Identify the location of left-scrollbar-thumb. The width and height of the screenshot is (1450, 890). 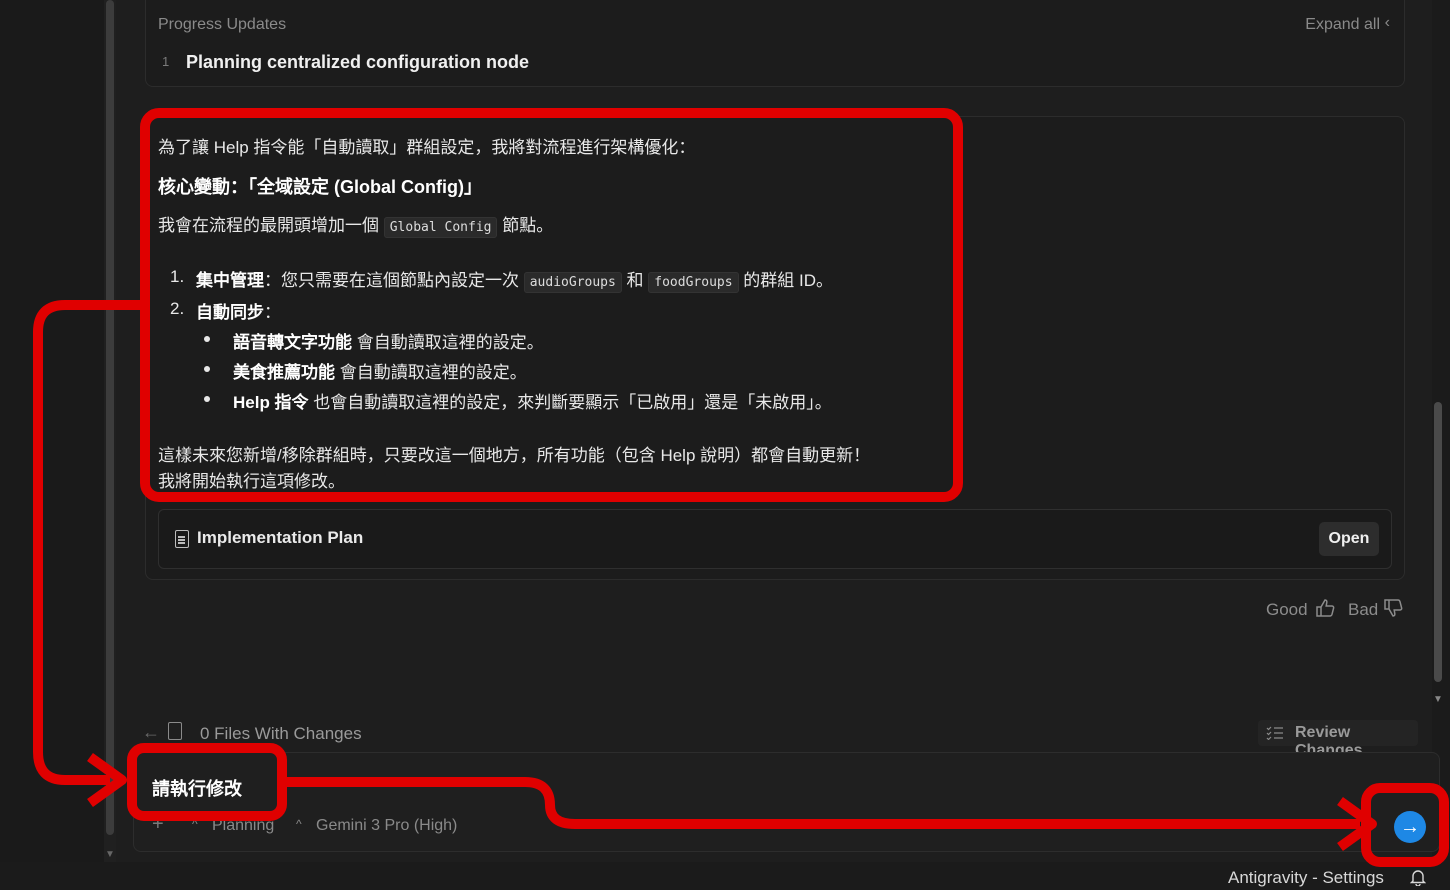
(110, 417).